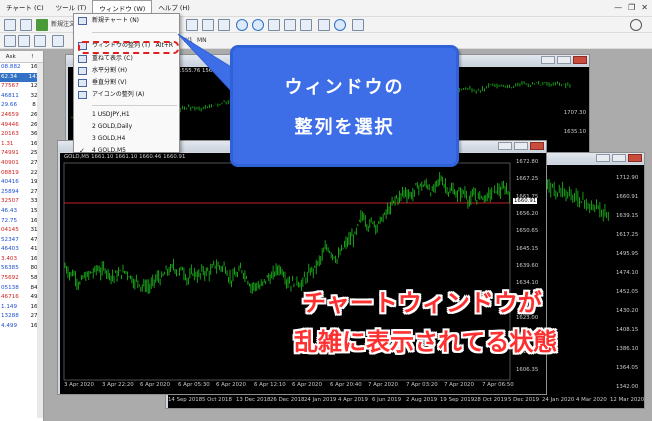  I want to click on zoom-in-icon, so click(242, 25).